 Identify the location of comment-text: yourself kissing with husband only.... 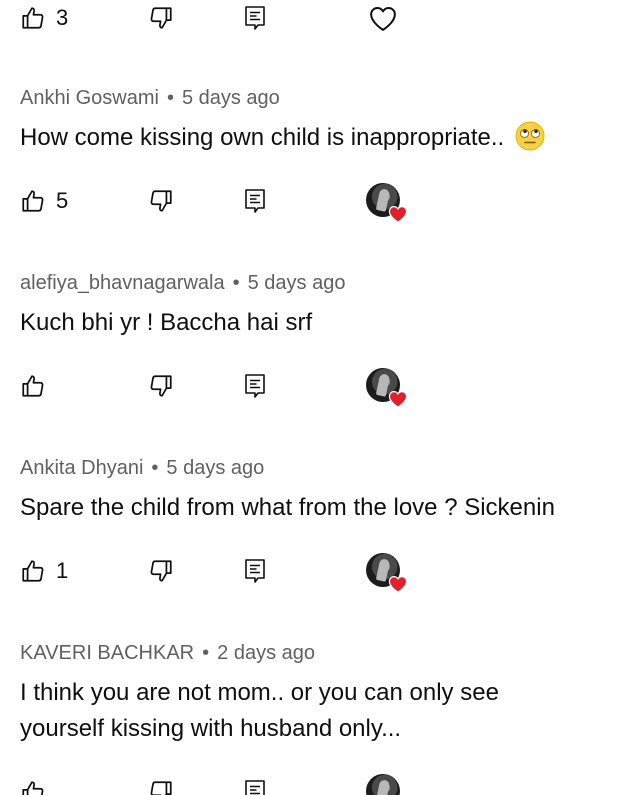
(210, 729).